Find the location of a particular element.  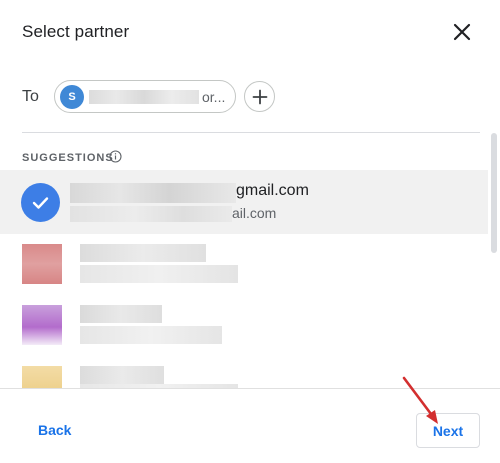

divider is located at coordinates (251, 132).